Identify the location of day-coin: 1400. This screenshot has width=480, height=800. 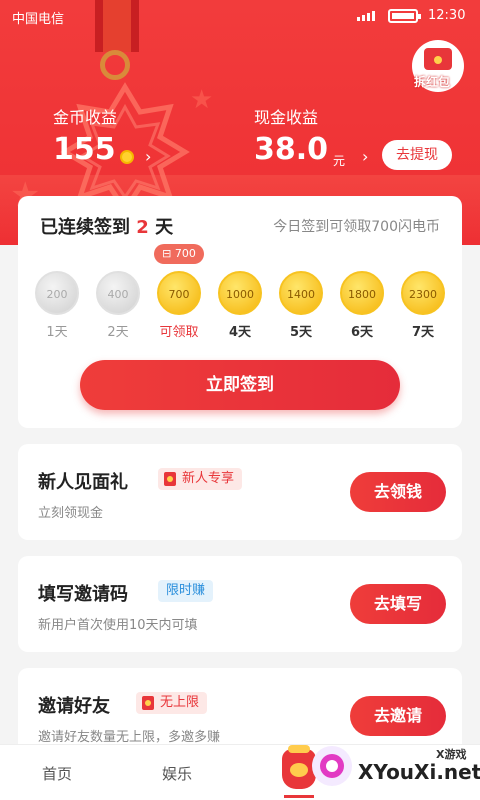
(301, 293).